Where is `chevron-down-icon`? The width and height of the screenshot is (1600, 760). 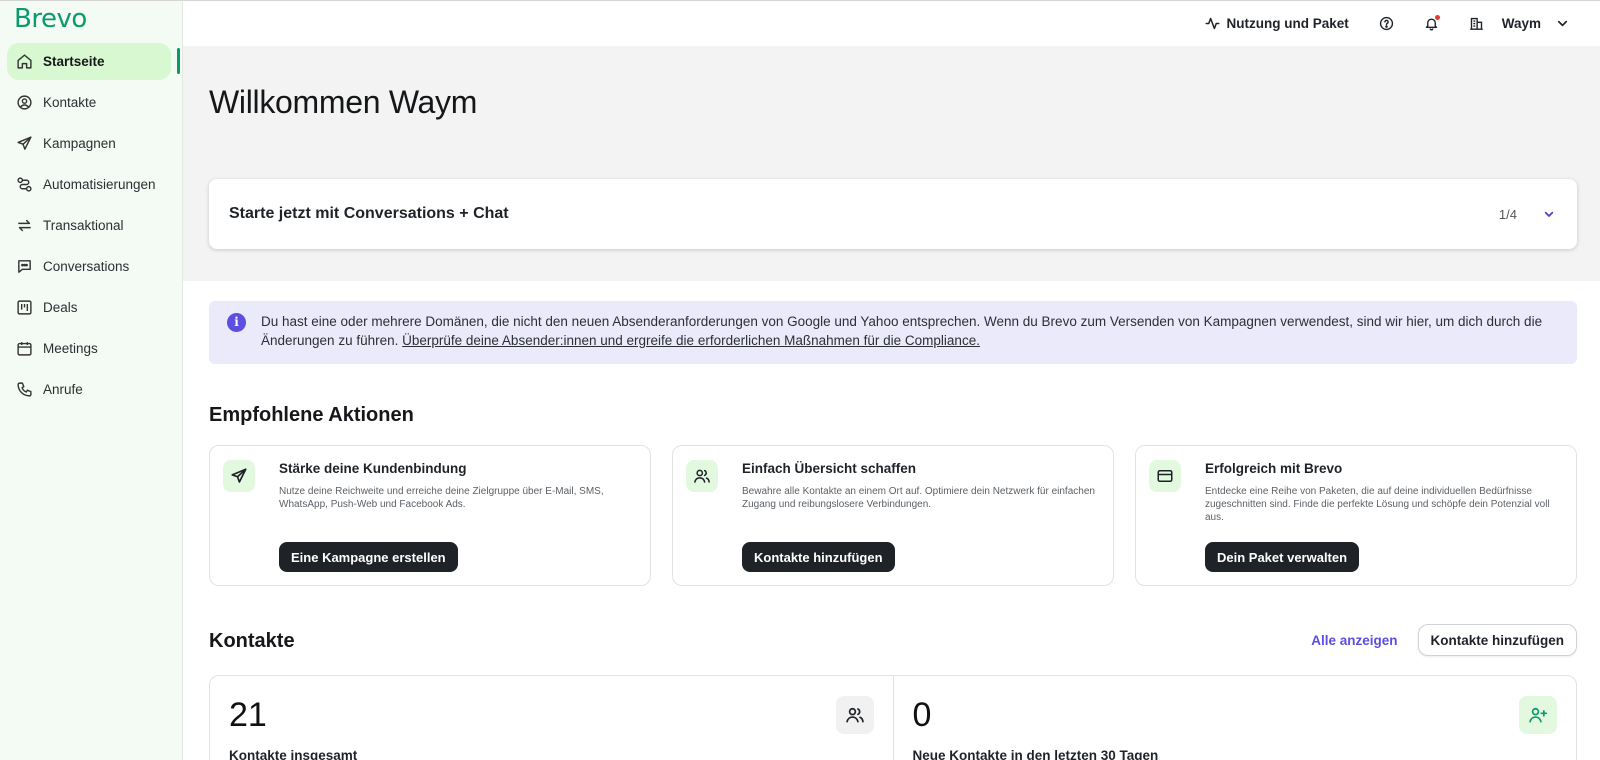
chevron-down-icon is located at coordinates (1562, 23).